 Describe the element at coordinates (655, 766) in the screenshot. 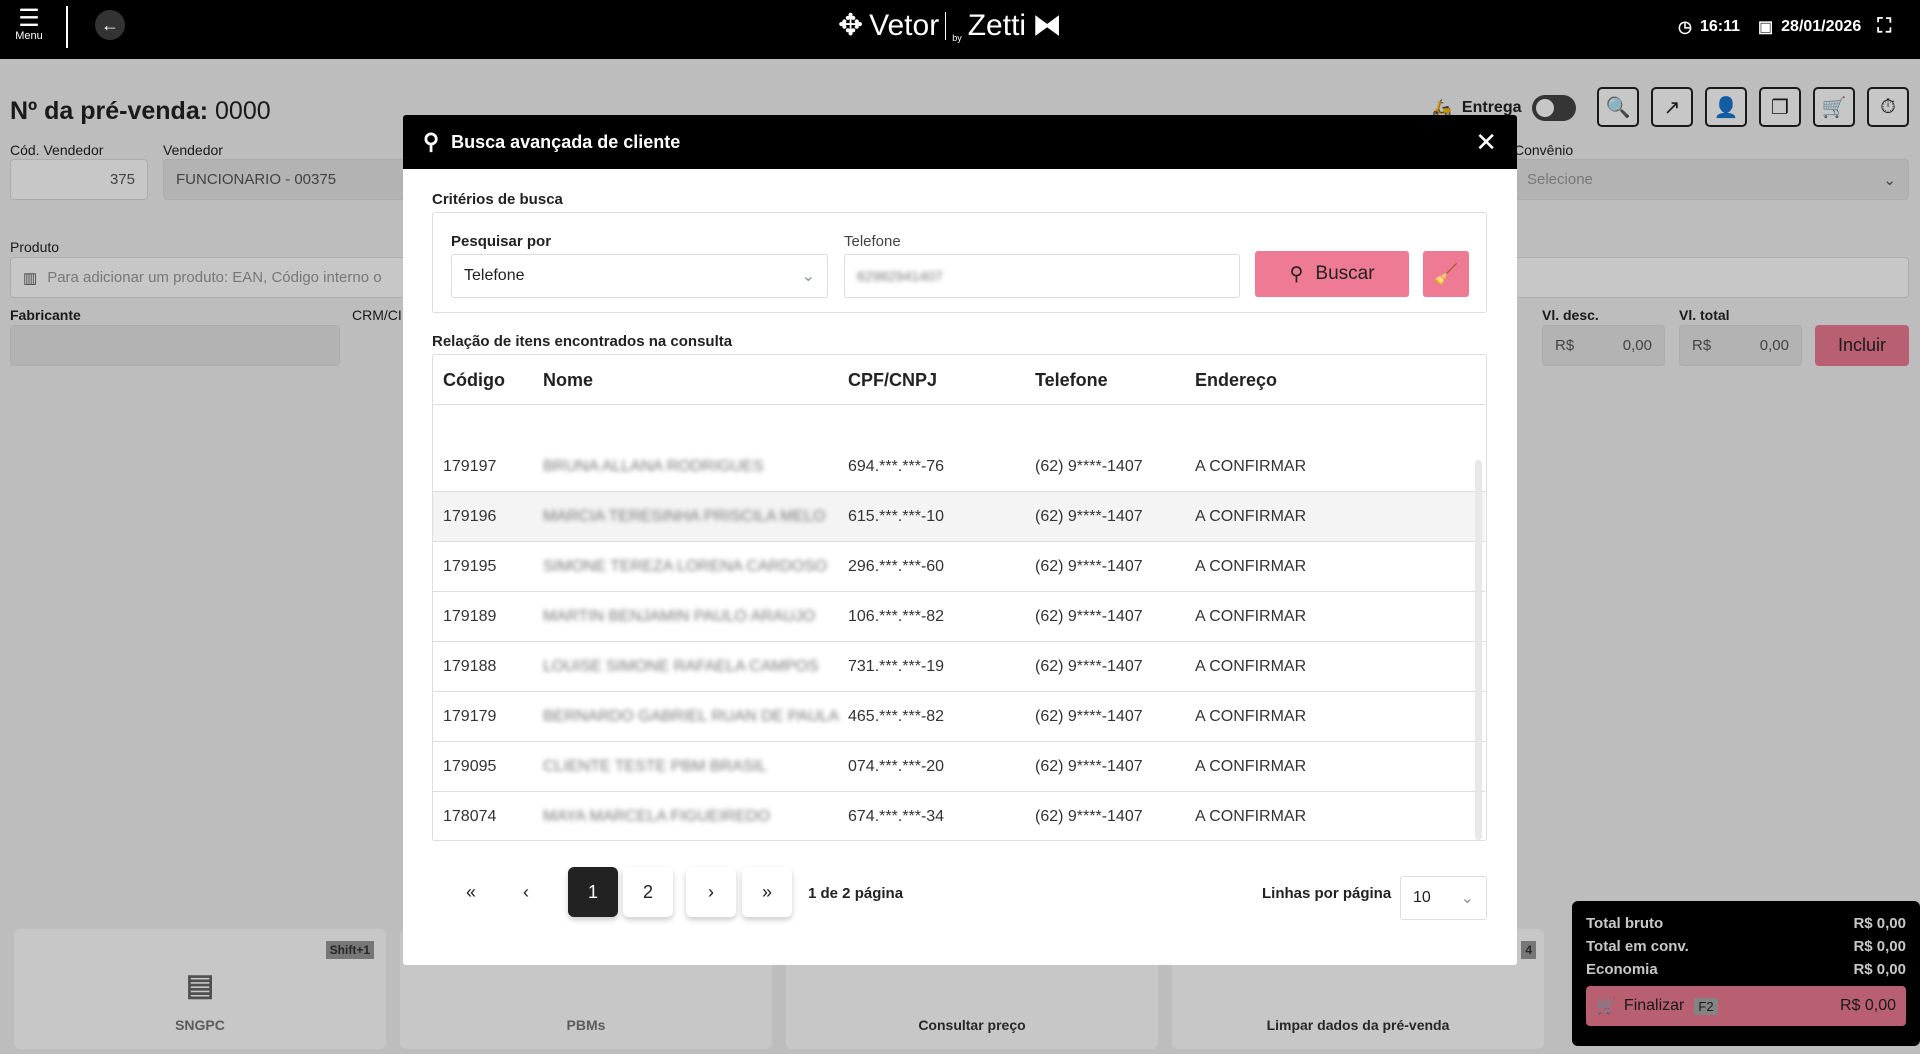

I see `cell-nome: CLIENTE TESTE PBM BRASIL` at that location.